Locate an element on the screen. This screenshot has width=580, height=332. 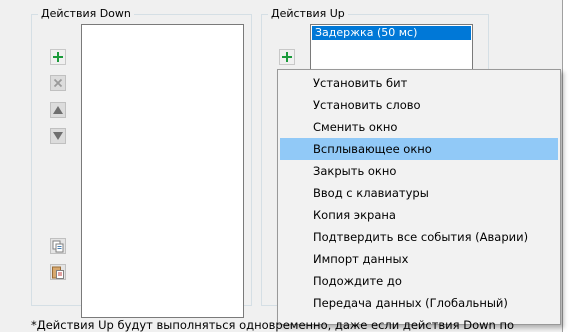
move-down-button is located at coordinates (58, 136).